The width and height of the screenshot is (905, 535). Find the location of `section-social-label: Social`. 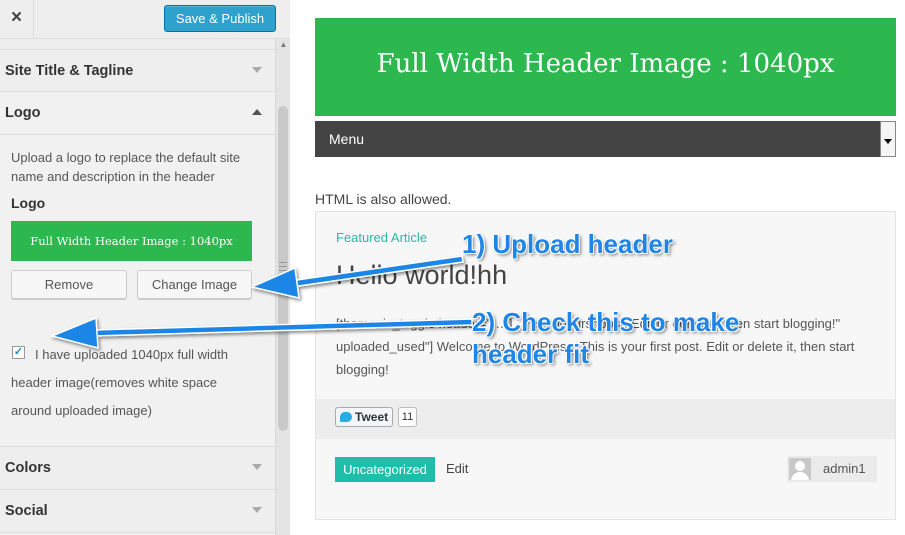

section-social-label: Social is located at coordinates (26, 511).